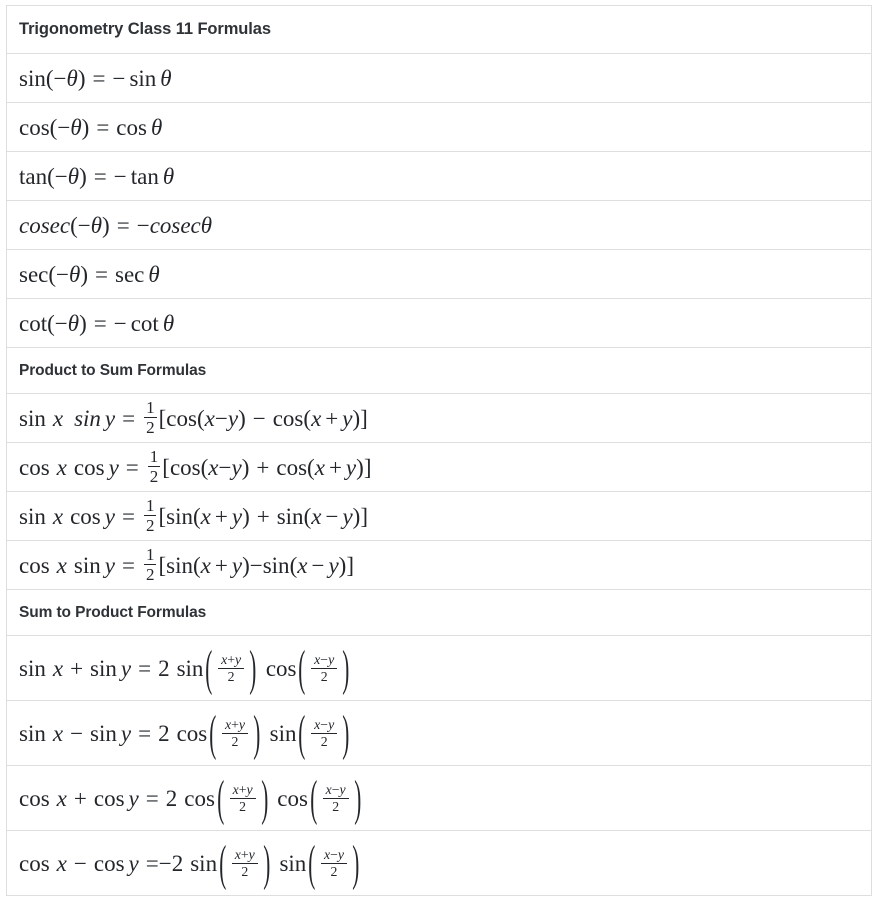  Describe the element at coordinates (445, 797) in the screenshot. I see `formula-cos-plus-cos: cos x + cos y = 2 cos(x+y 2) cos(x−y 2)` at that location.